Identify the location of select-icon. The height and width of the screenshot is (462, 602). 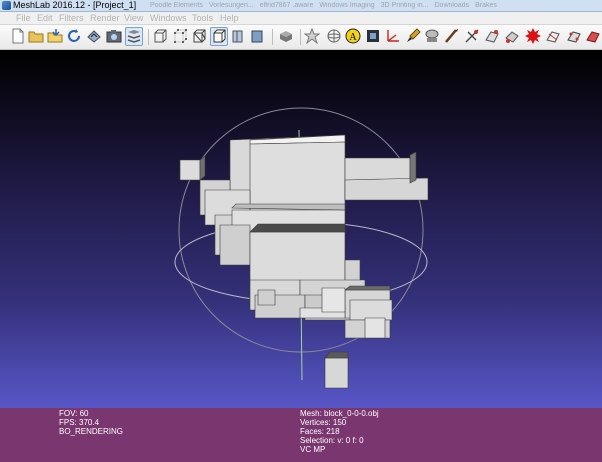
(432, 36).